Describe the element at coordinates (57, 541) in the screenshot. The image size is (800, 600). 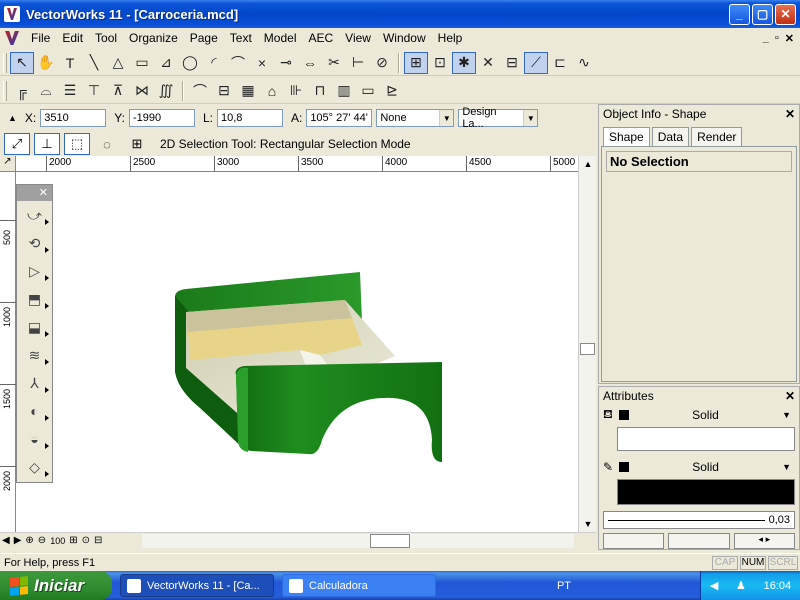
I see `zoom-level: 100` at that location.